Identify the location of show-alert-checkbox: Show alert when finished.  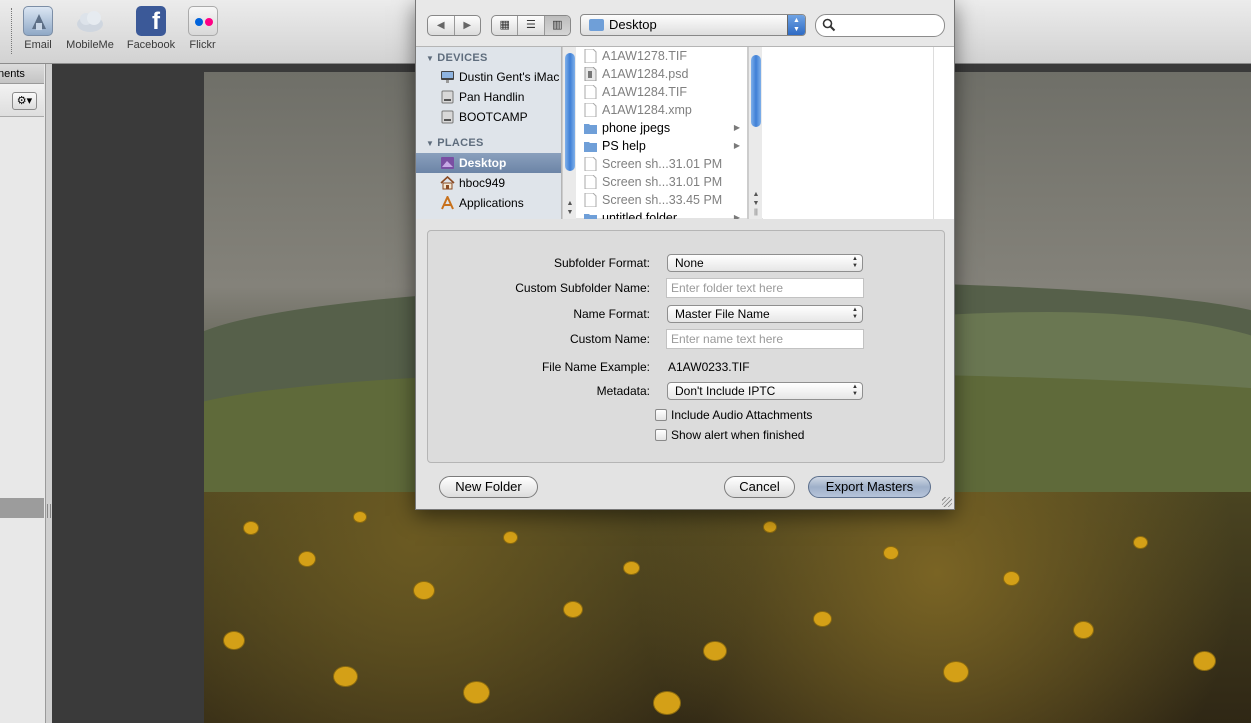
(729, 435).